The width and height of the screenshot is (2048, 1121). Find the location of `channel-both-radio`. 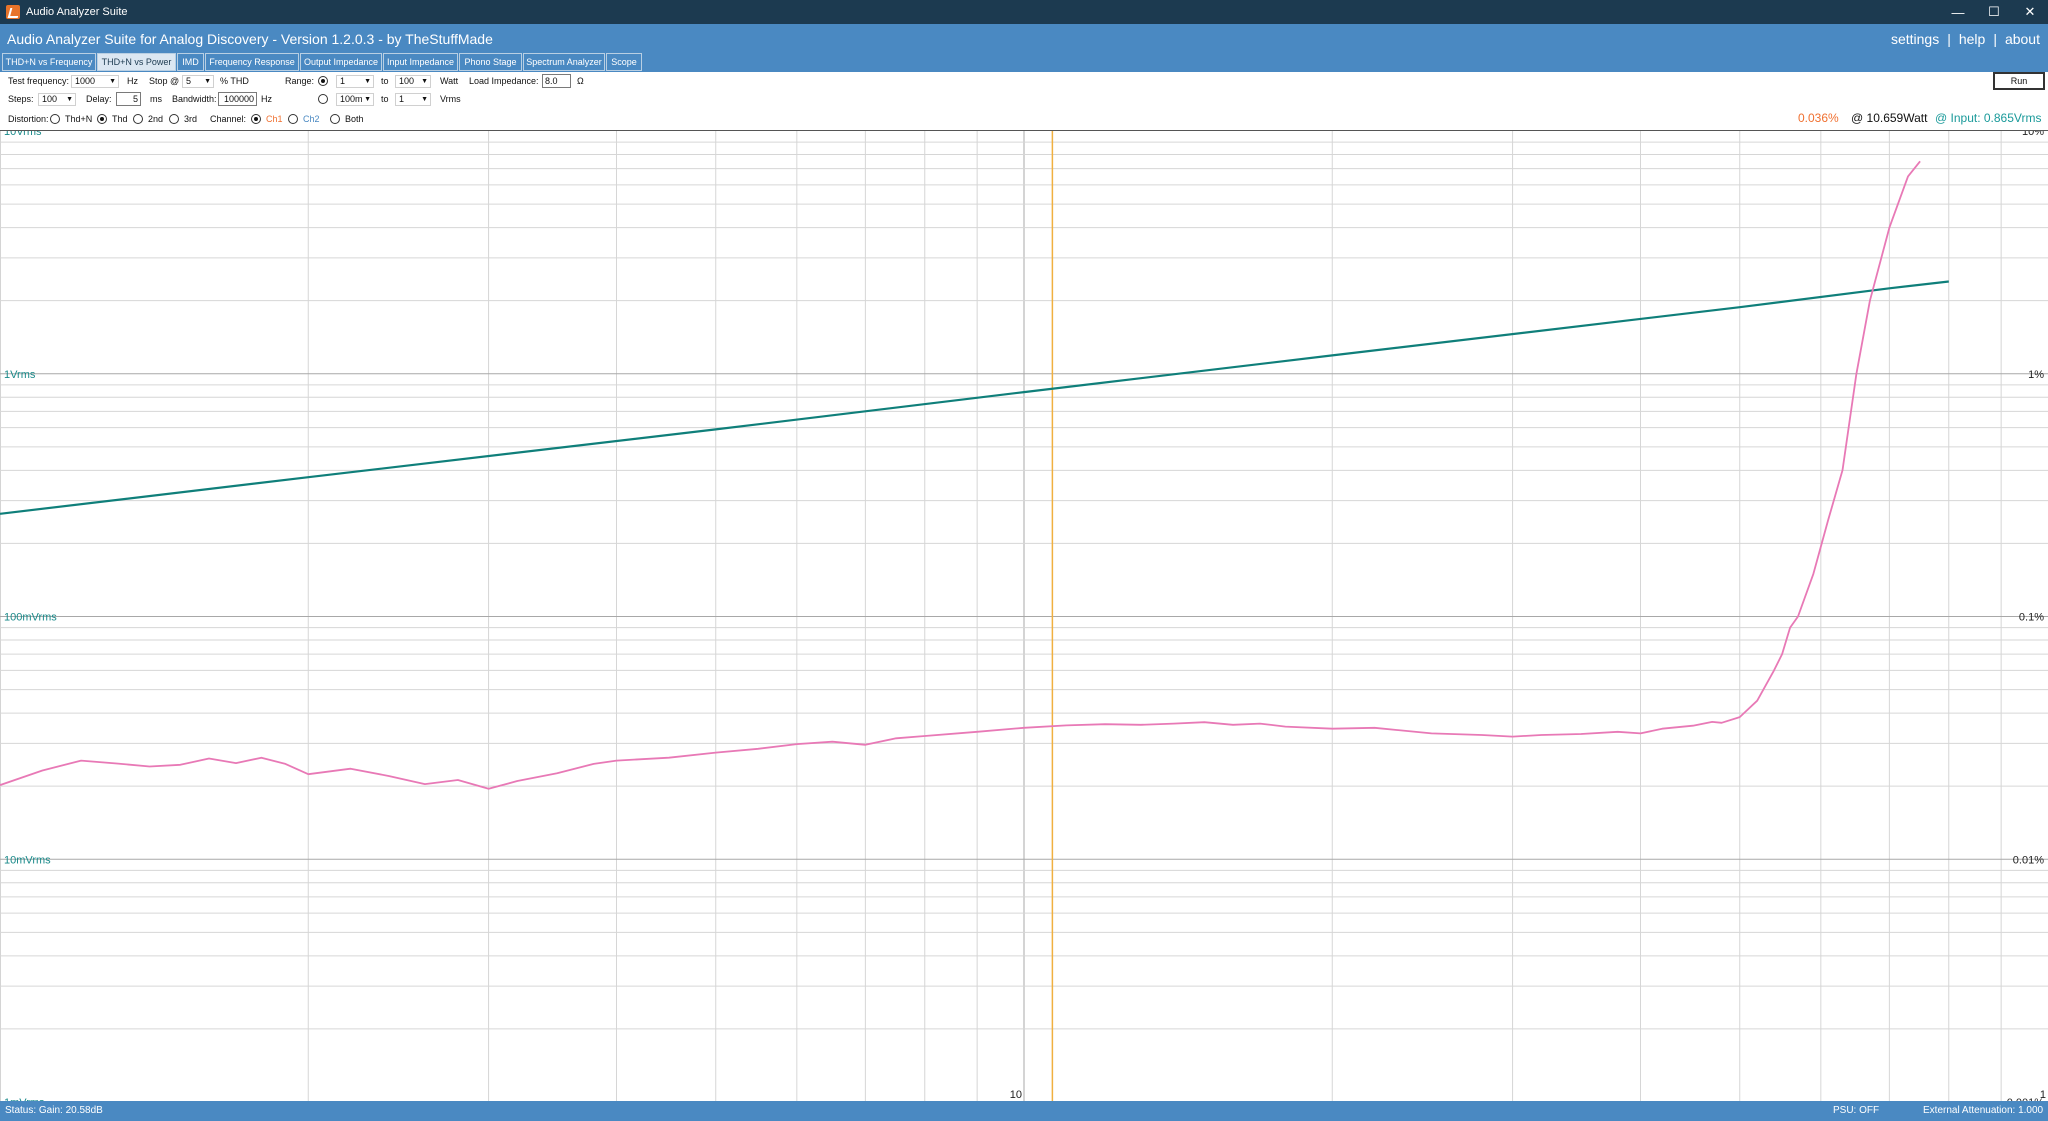

channel-both-radio is located at coordinates (335, 119).